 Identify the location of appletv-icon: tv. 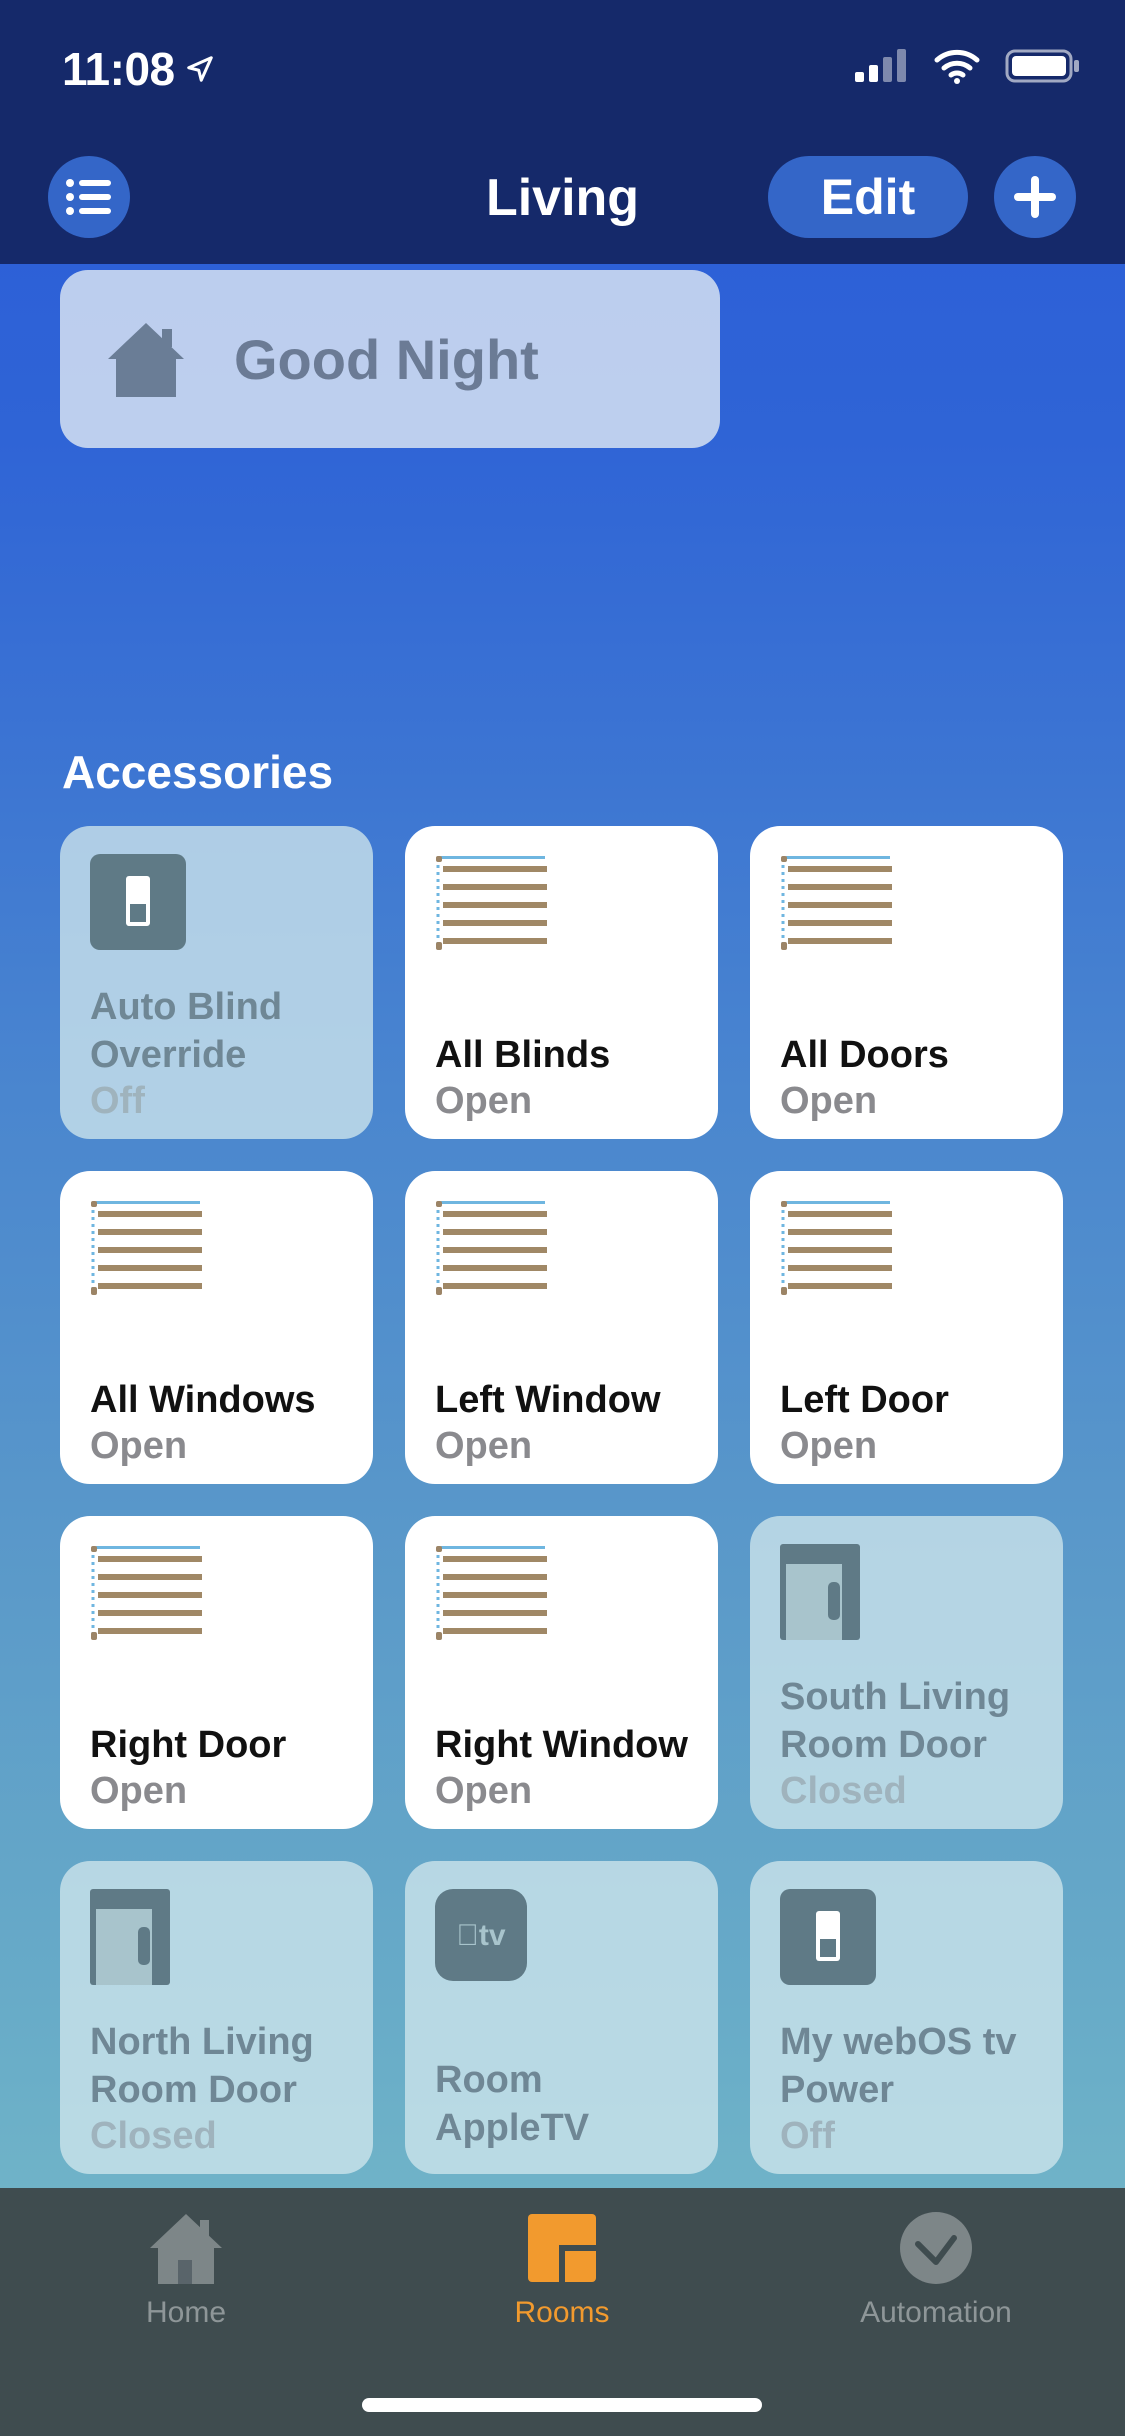
(481, 1935).